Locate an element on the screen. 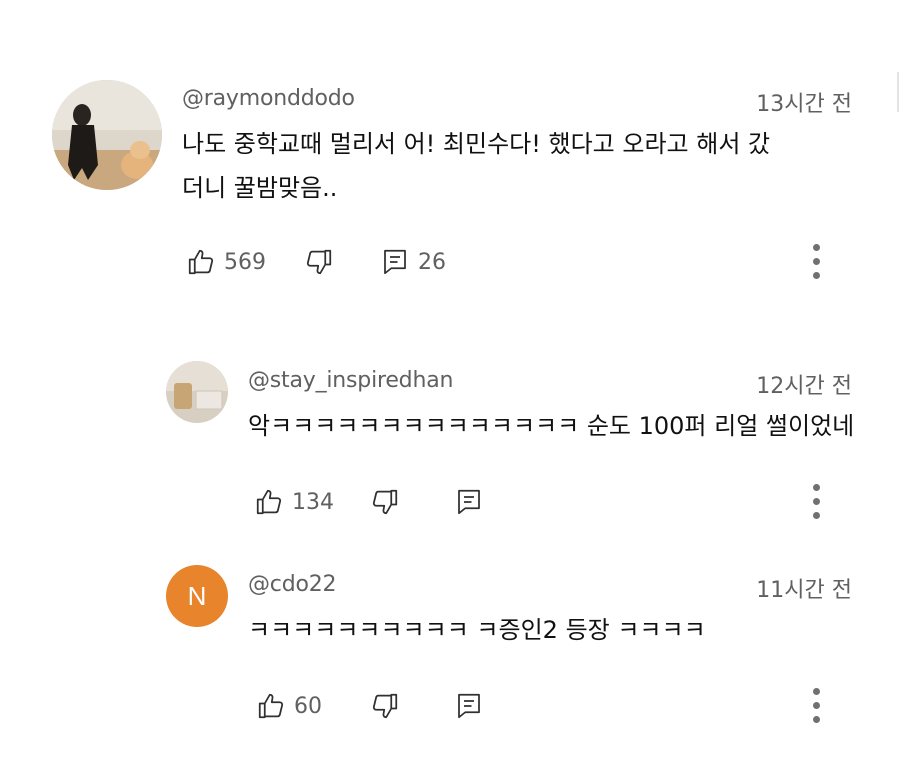 The image size is (900, 784). comment-text: 악ㅋㅋㅋㅋㅋㅋㅋㅋㅋㅋㅋㅋㅋㅋ 순도 100퍼 리얼 썰이었네 is located at coordinates (551, 426).